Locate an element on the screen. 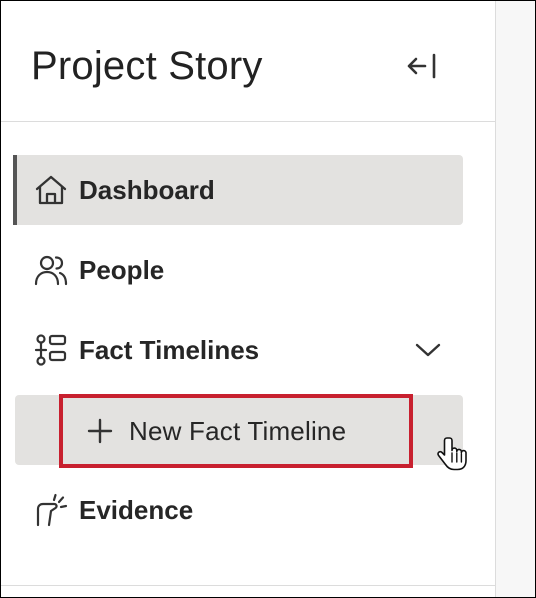 Image resolution: width=536 pixels, height=598 pixels. collapse-left-icon is located at coordinates (421, 66).